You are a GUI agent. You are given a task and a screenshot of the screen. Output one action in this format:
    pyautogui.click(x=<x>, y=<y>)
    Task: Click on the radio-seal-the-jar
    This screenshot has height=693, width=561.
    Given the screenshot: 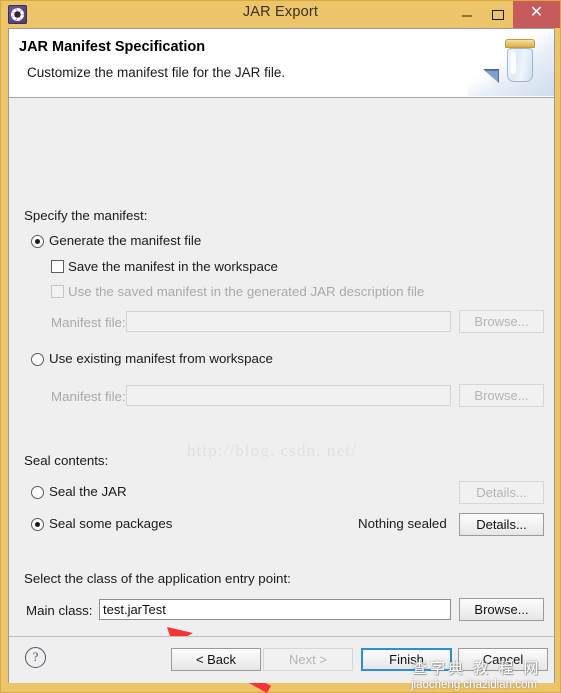 What is the action you would take?
    pyautogui.click(x=37, y=492)
    